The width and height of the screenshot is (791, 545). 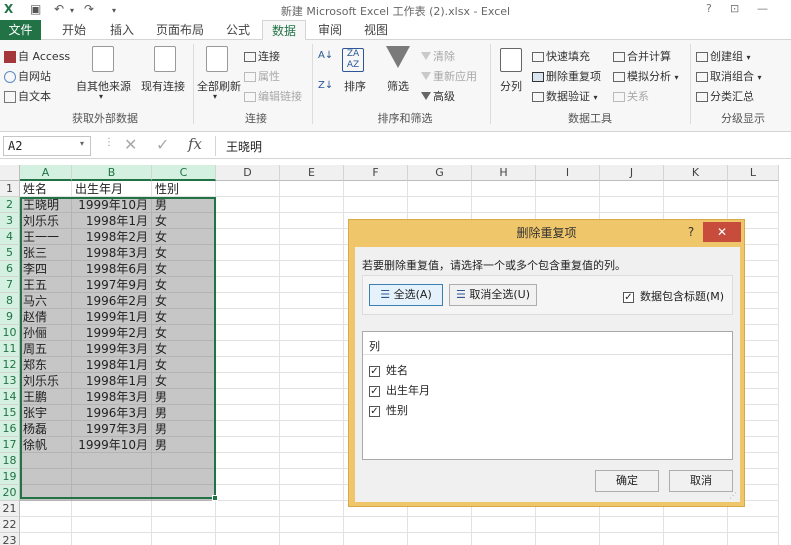 I want to click on row-header: 12, so click(x=10, y=365).